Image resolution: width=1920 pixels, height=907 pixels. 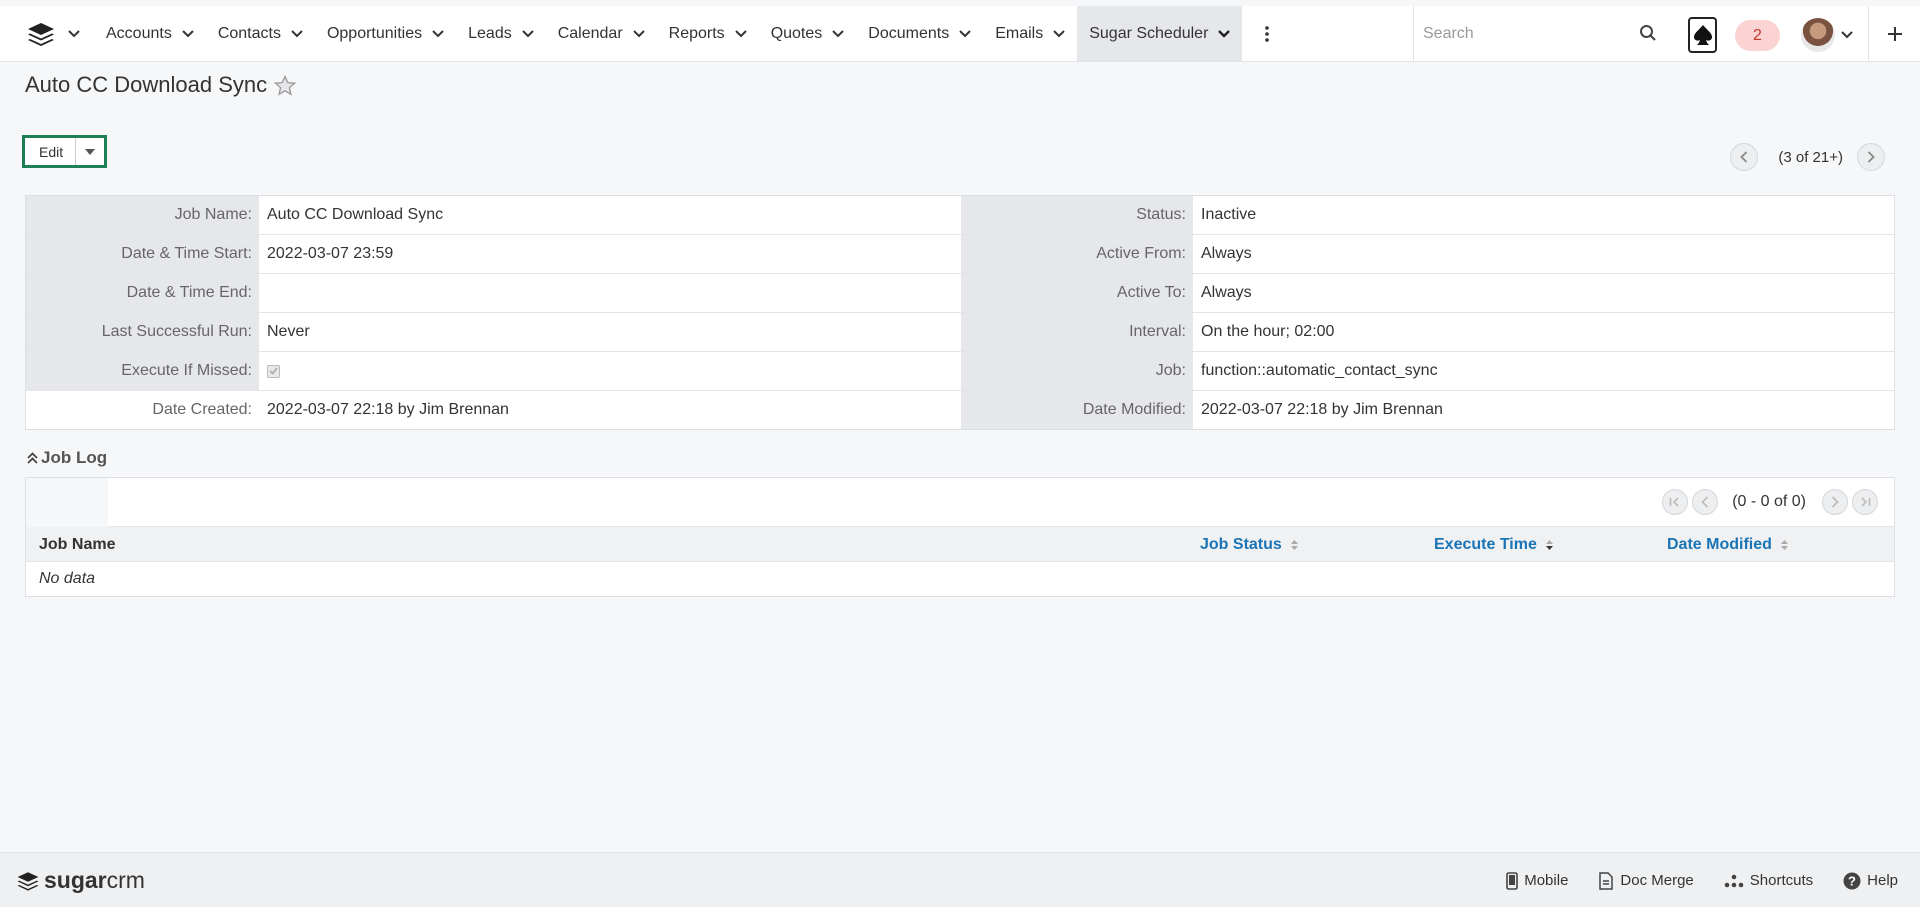 I want to click on column-header-date-modified: Date Modified, so click(x=1728, y=544).